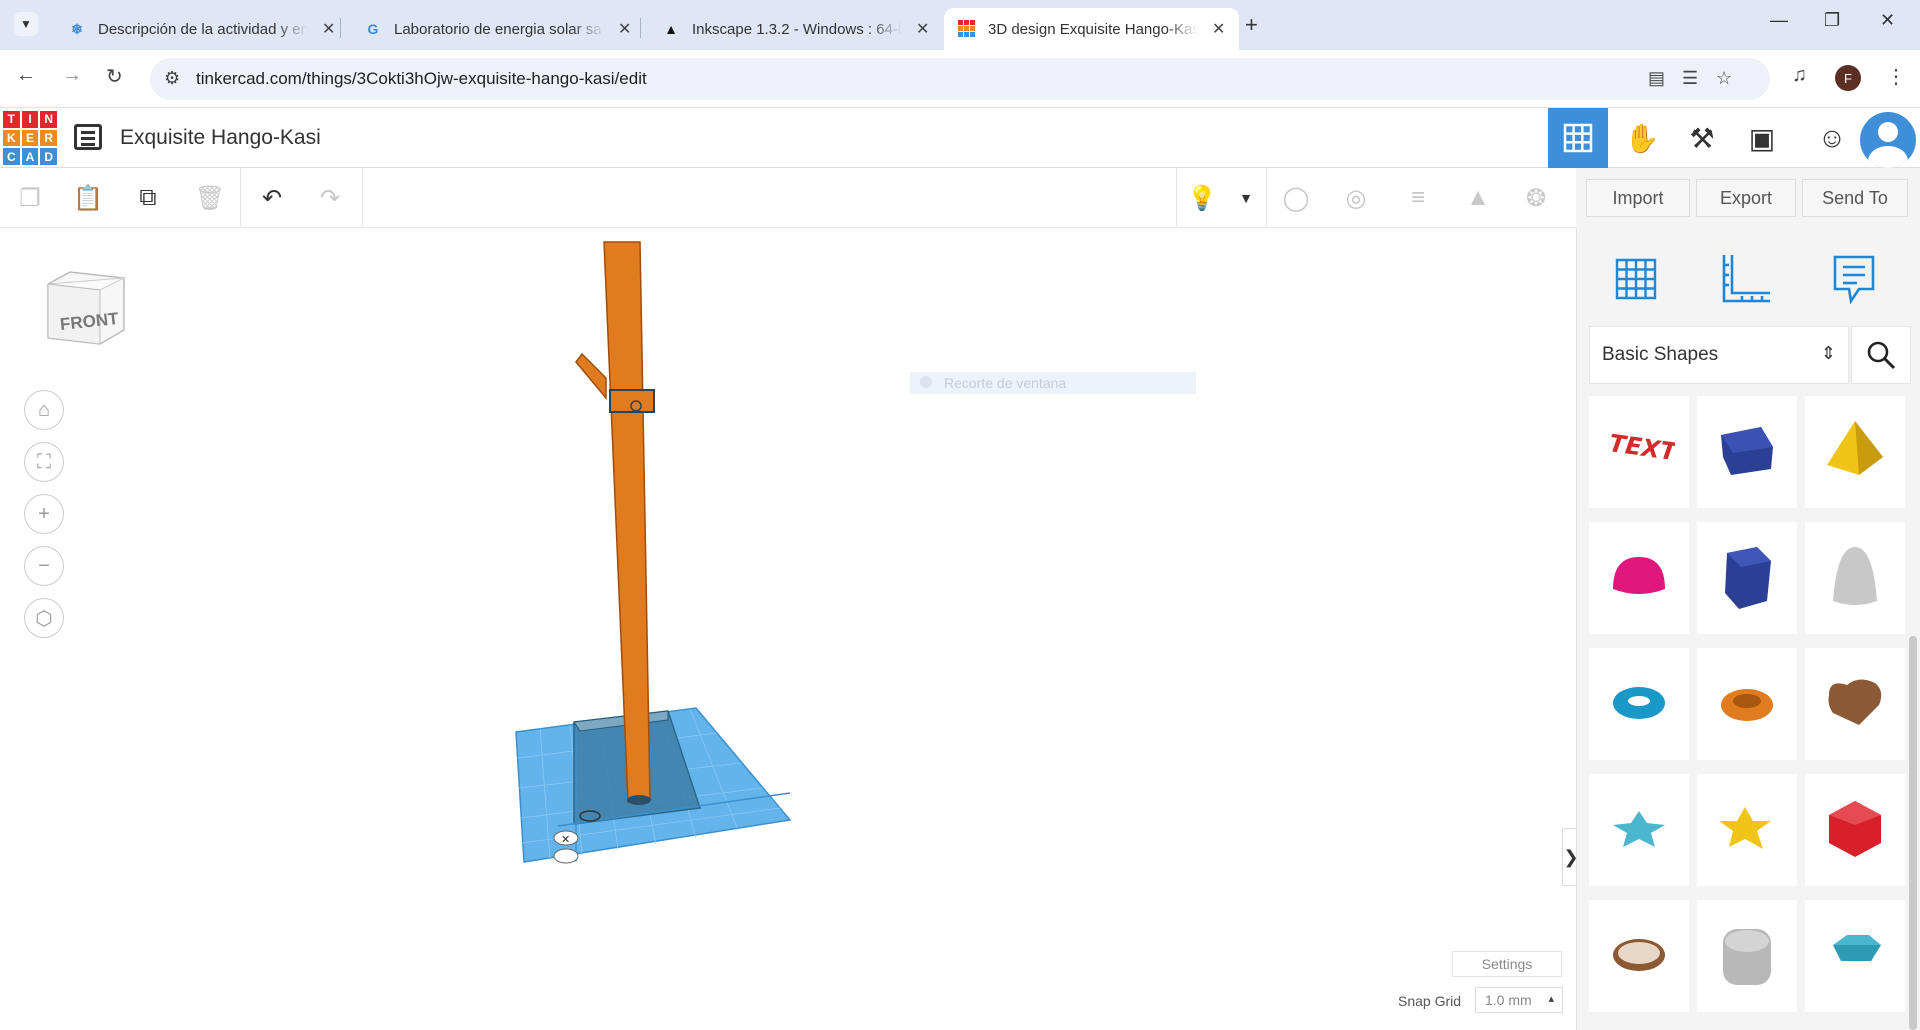 This screenshot has width=1920, height=1030. I want to click on forward-icon: →, so click(72, 75).